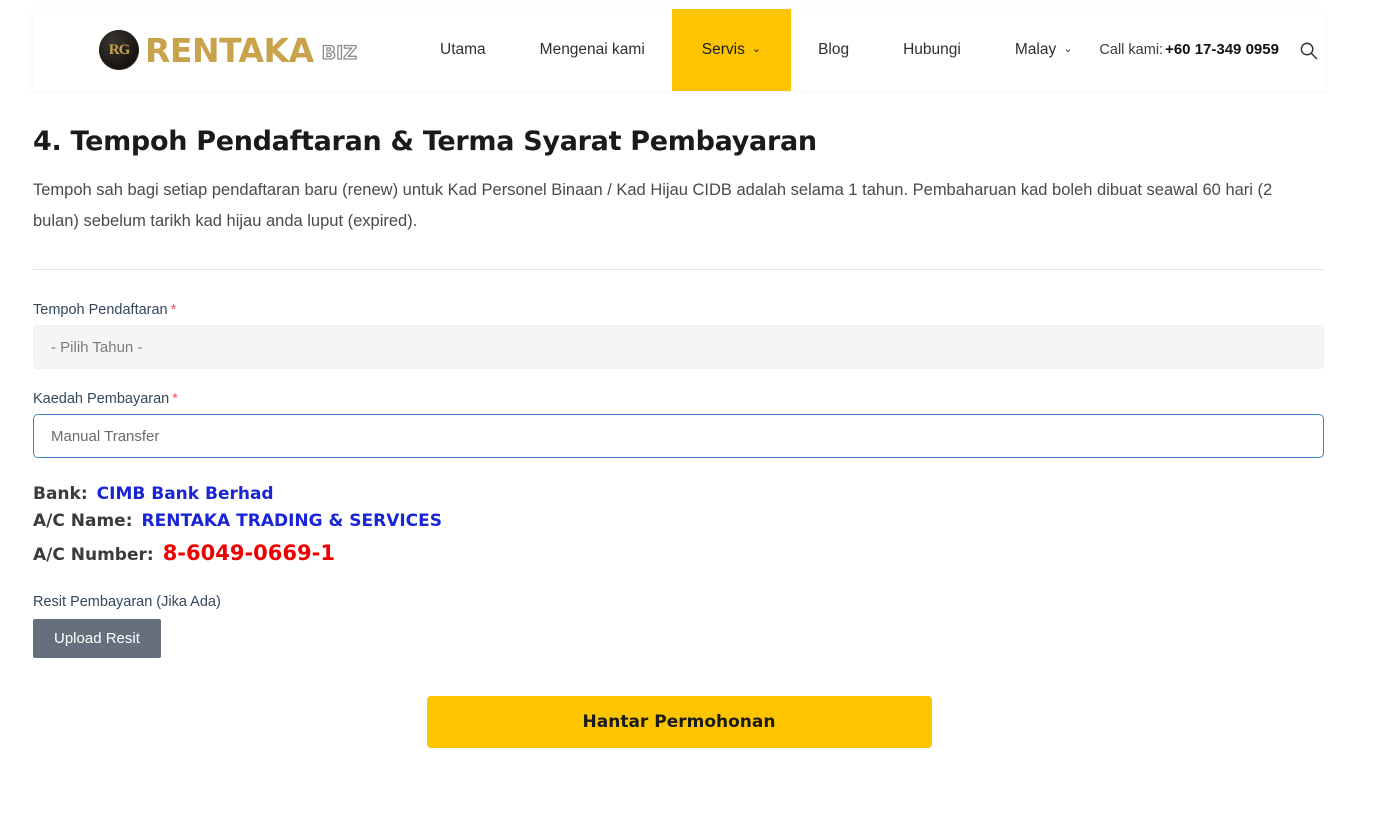 The image size is (1374, 825). I want to click on nav-item-blog: Blog, so click(833, 50).